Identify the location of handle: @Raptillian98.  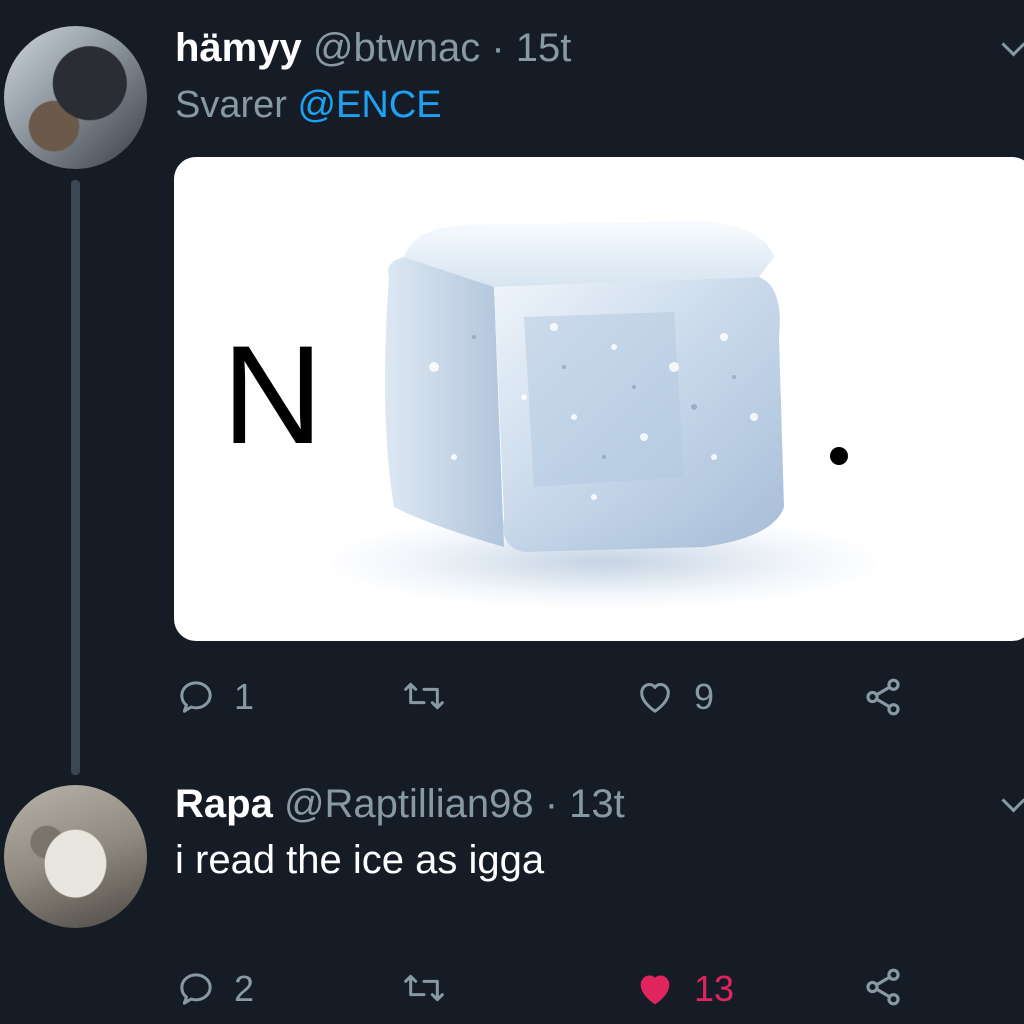
(409, 804).